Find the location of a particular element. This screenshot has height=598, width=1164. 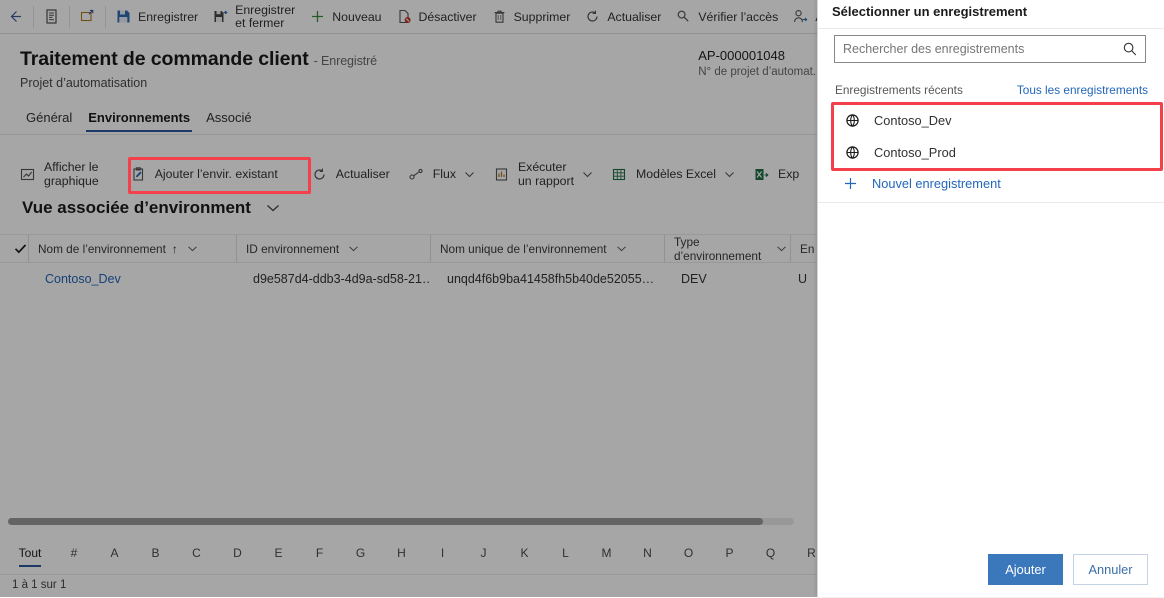

alpha-filter-d: D is located at coordinates (237, 553).